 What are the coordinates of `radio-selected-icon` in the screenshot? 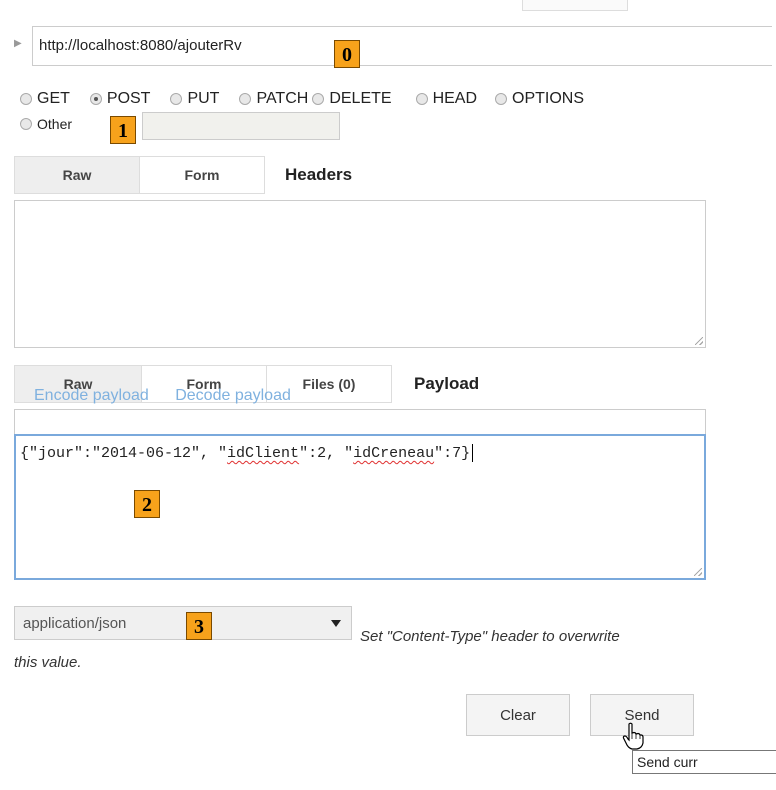 It's located at (95, 99).